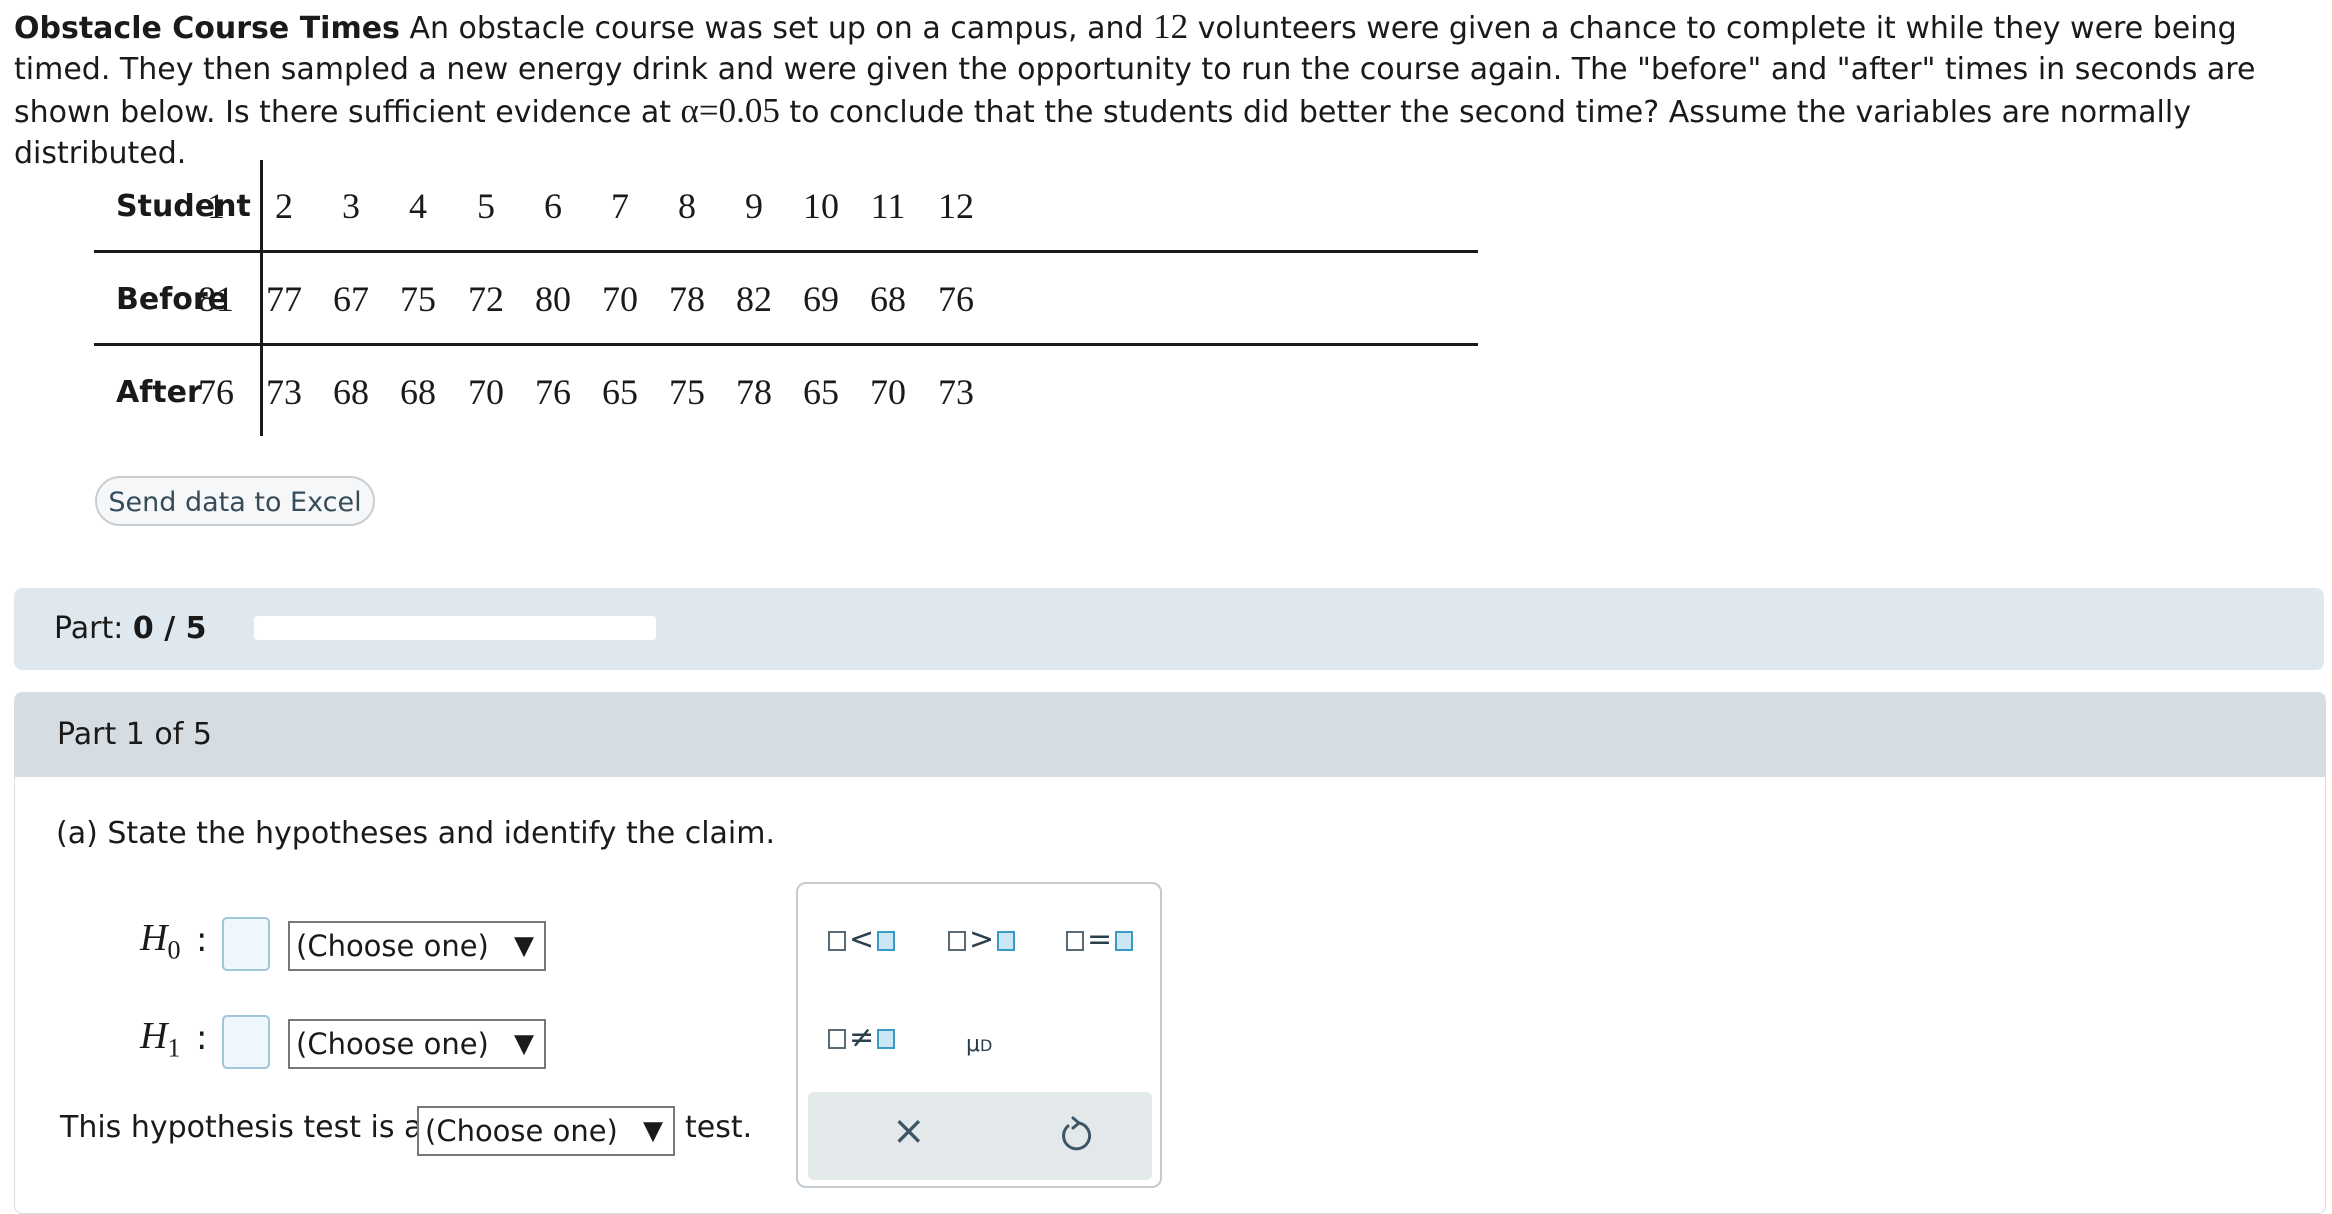 Image resolution: width=2332 pixels, height=1214 pixels. Describe the element at coordinates (730, 110) in the screenshot. I see `problem-alpha: α=0.05` at that location.